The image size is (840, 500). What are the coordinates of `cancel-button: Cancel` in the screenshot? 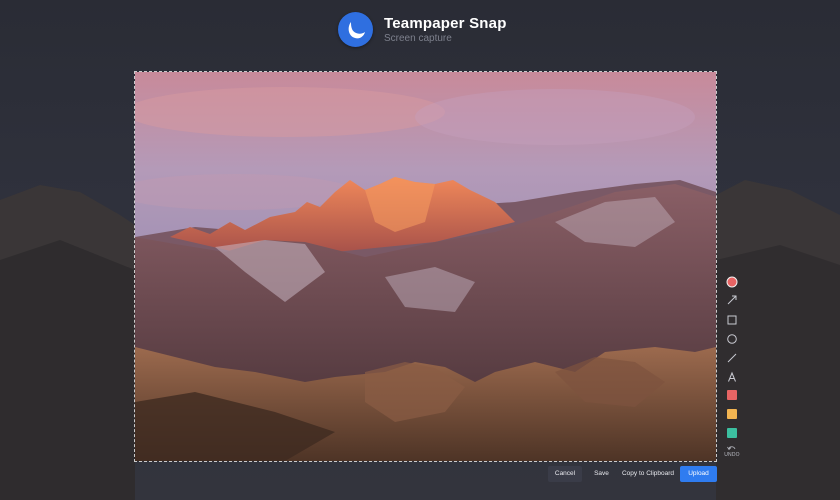 It's located at (565, 474).